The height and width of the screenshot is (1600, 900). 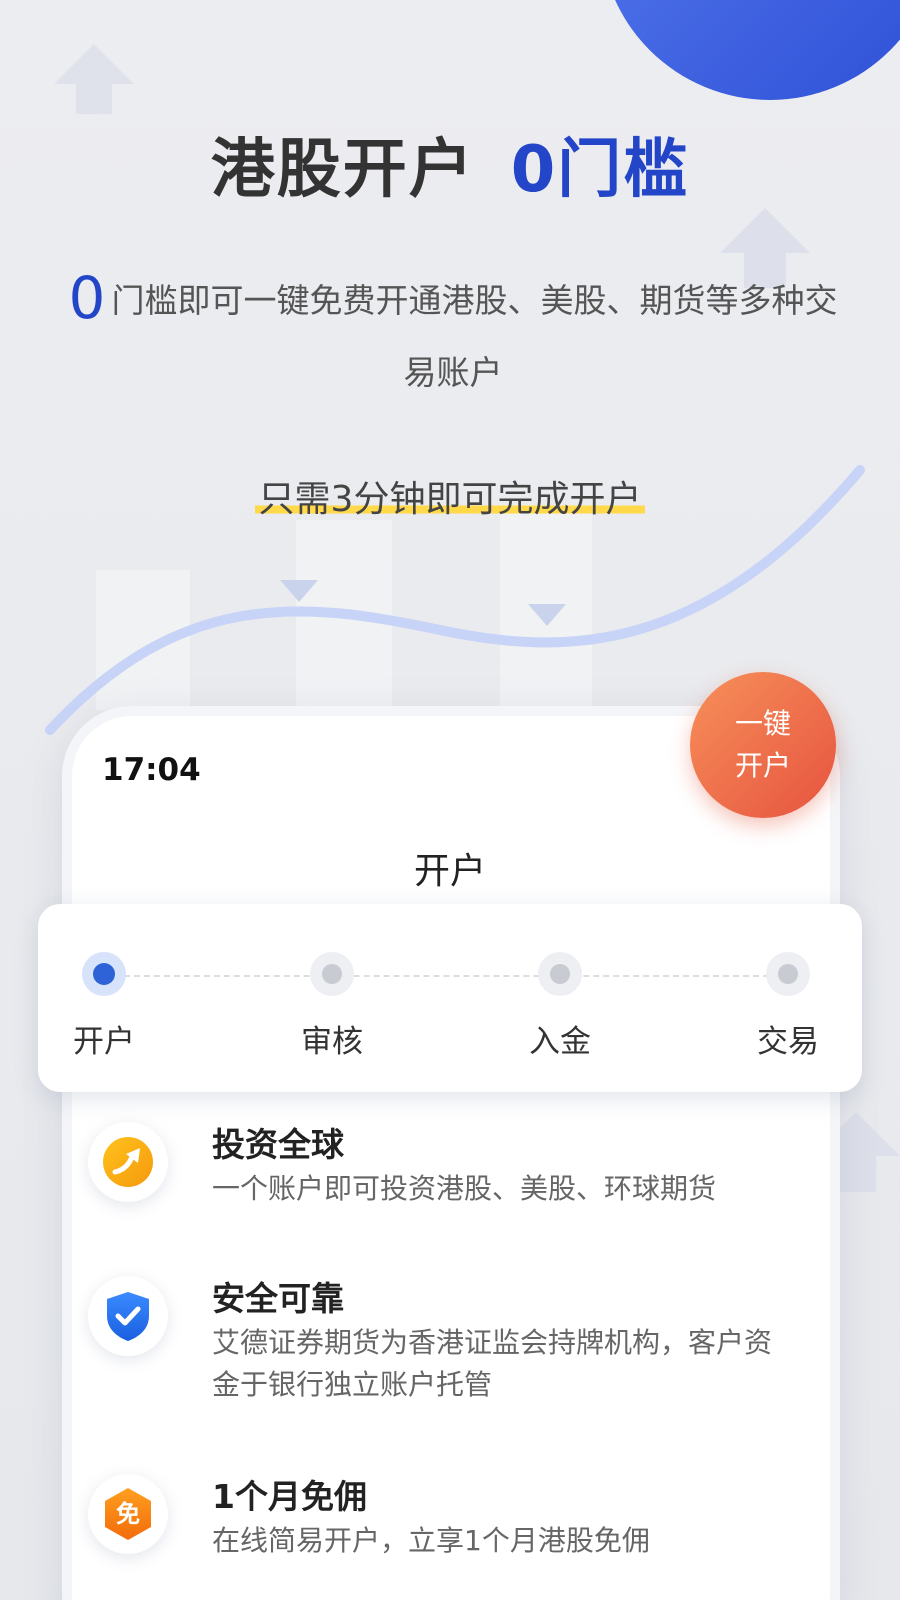 I want to click on feature-title: 安全可靠, so click(x=278, y=1298).